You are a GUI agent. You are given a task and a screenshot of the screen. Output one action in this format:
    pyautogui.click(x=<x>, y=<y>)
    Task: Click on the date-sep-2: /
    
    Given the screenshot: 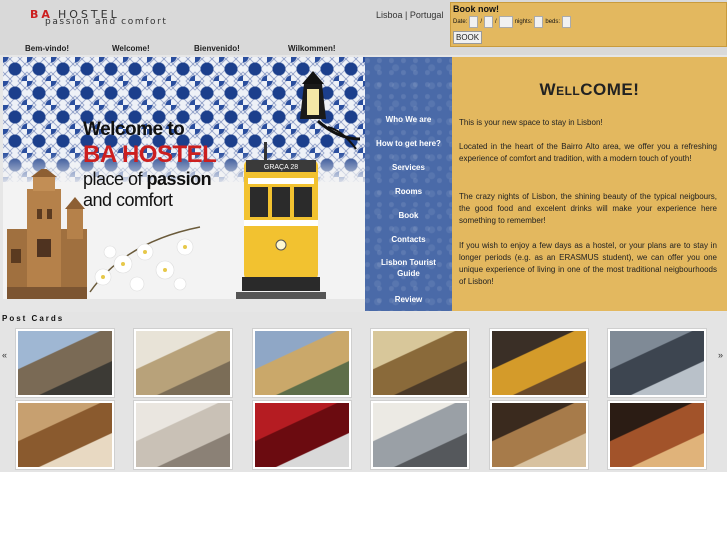 What is the action you would take?
    pyautogui.click(x=496, y=22)
    